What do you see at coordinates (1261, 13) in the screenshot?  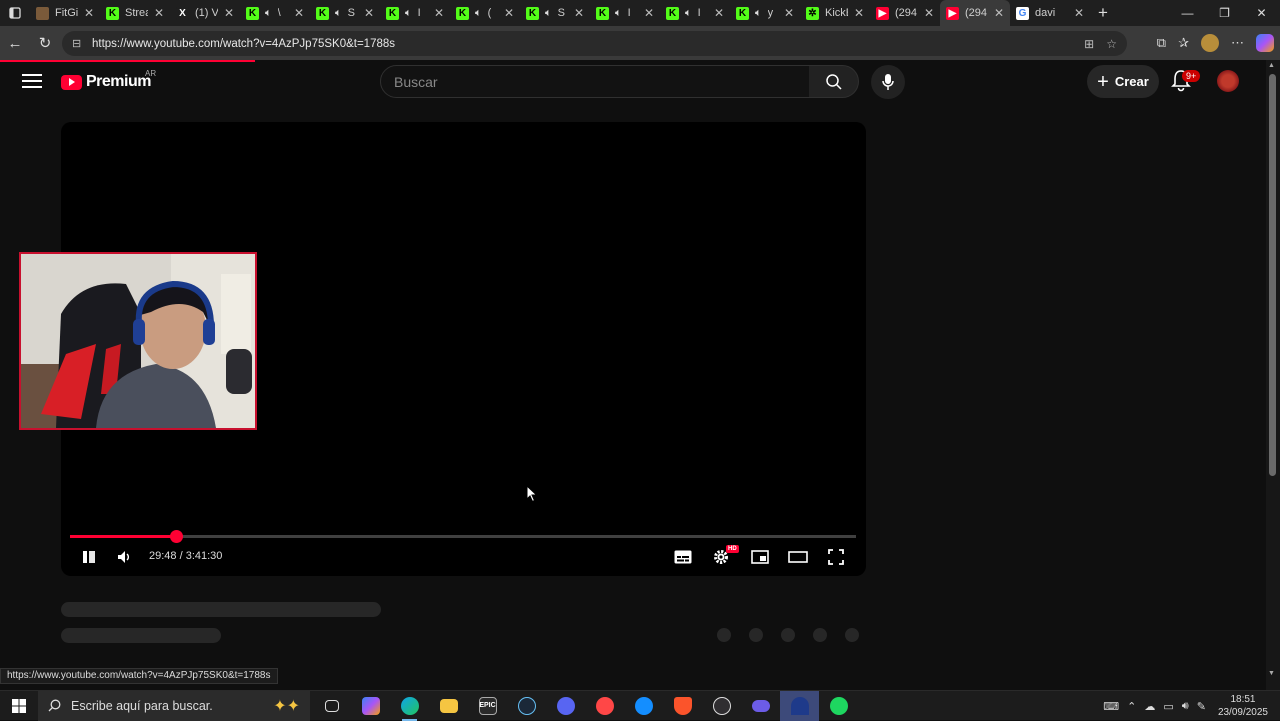 I see `close-window-button: ✕` at bounding box center [1261, 13].